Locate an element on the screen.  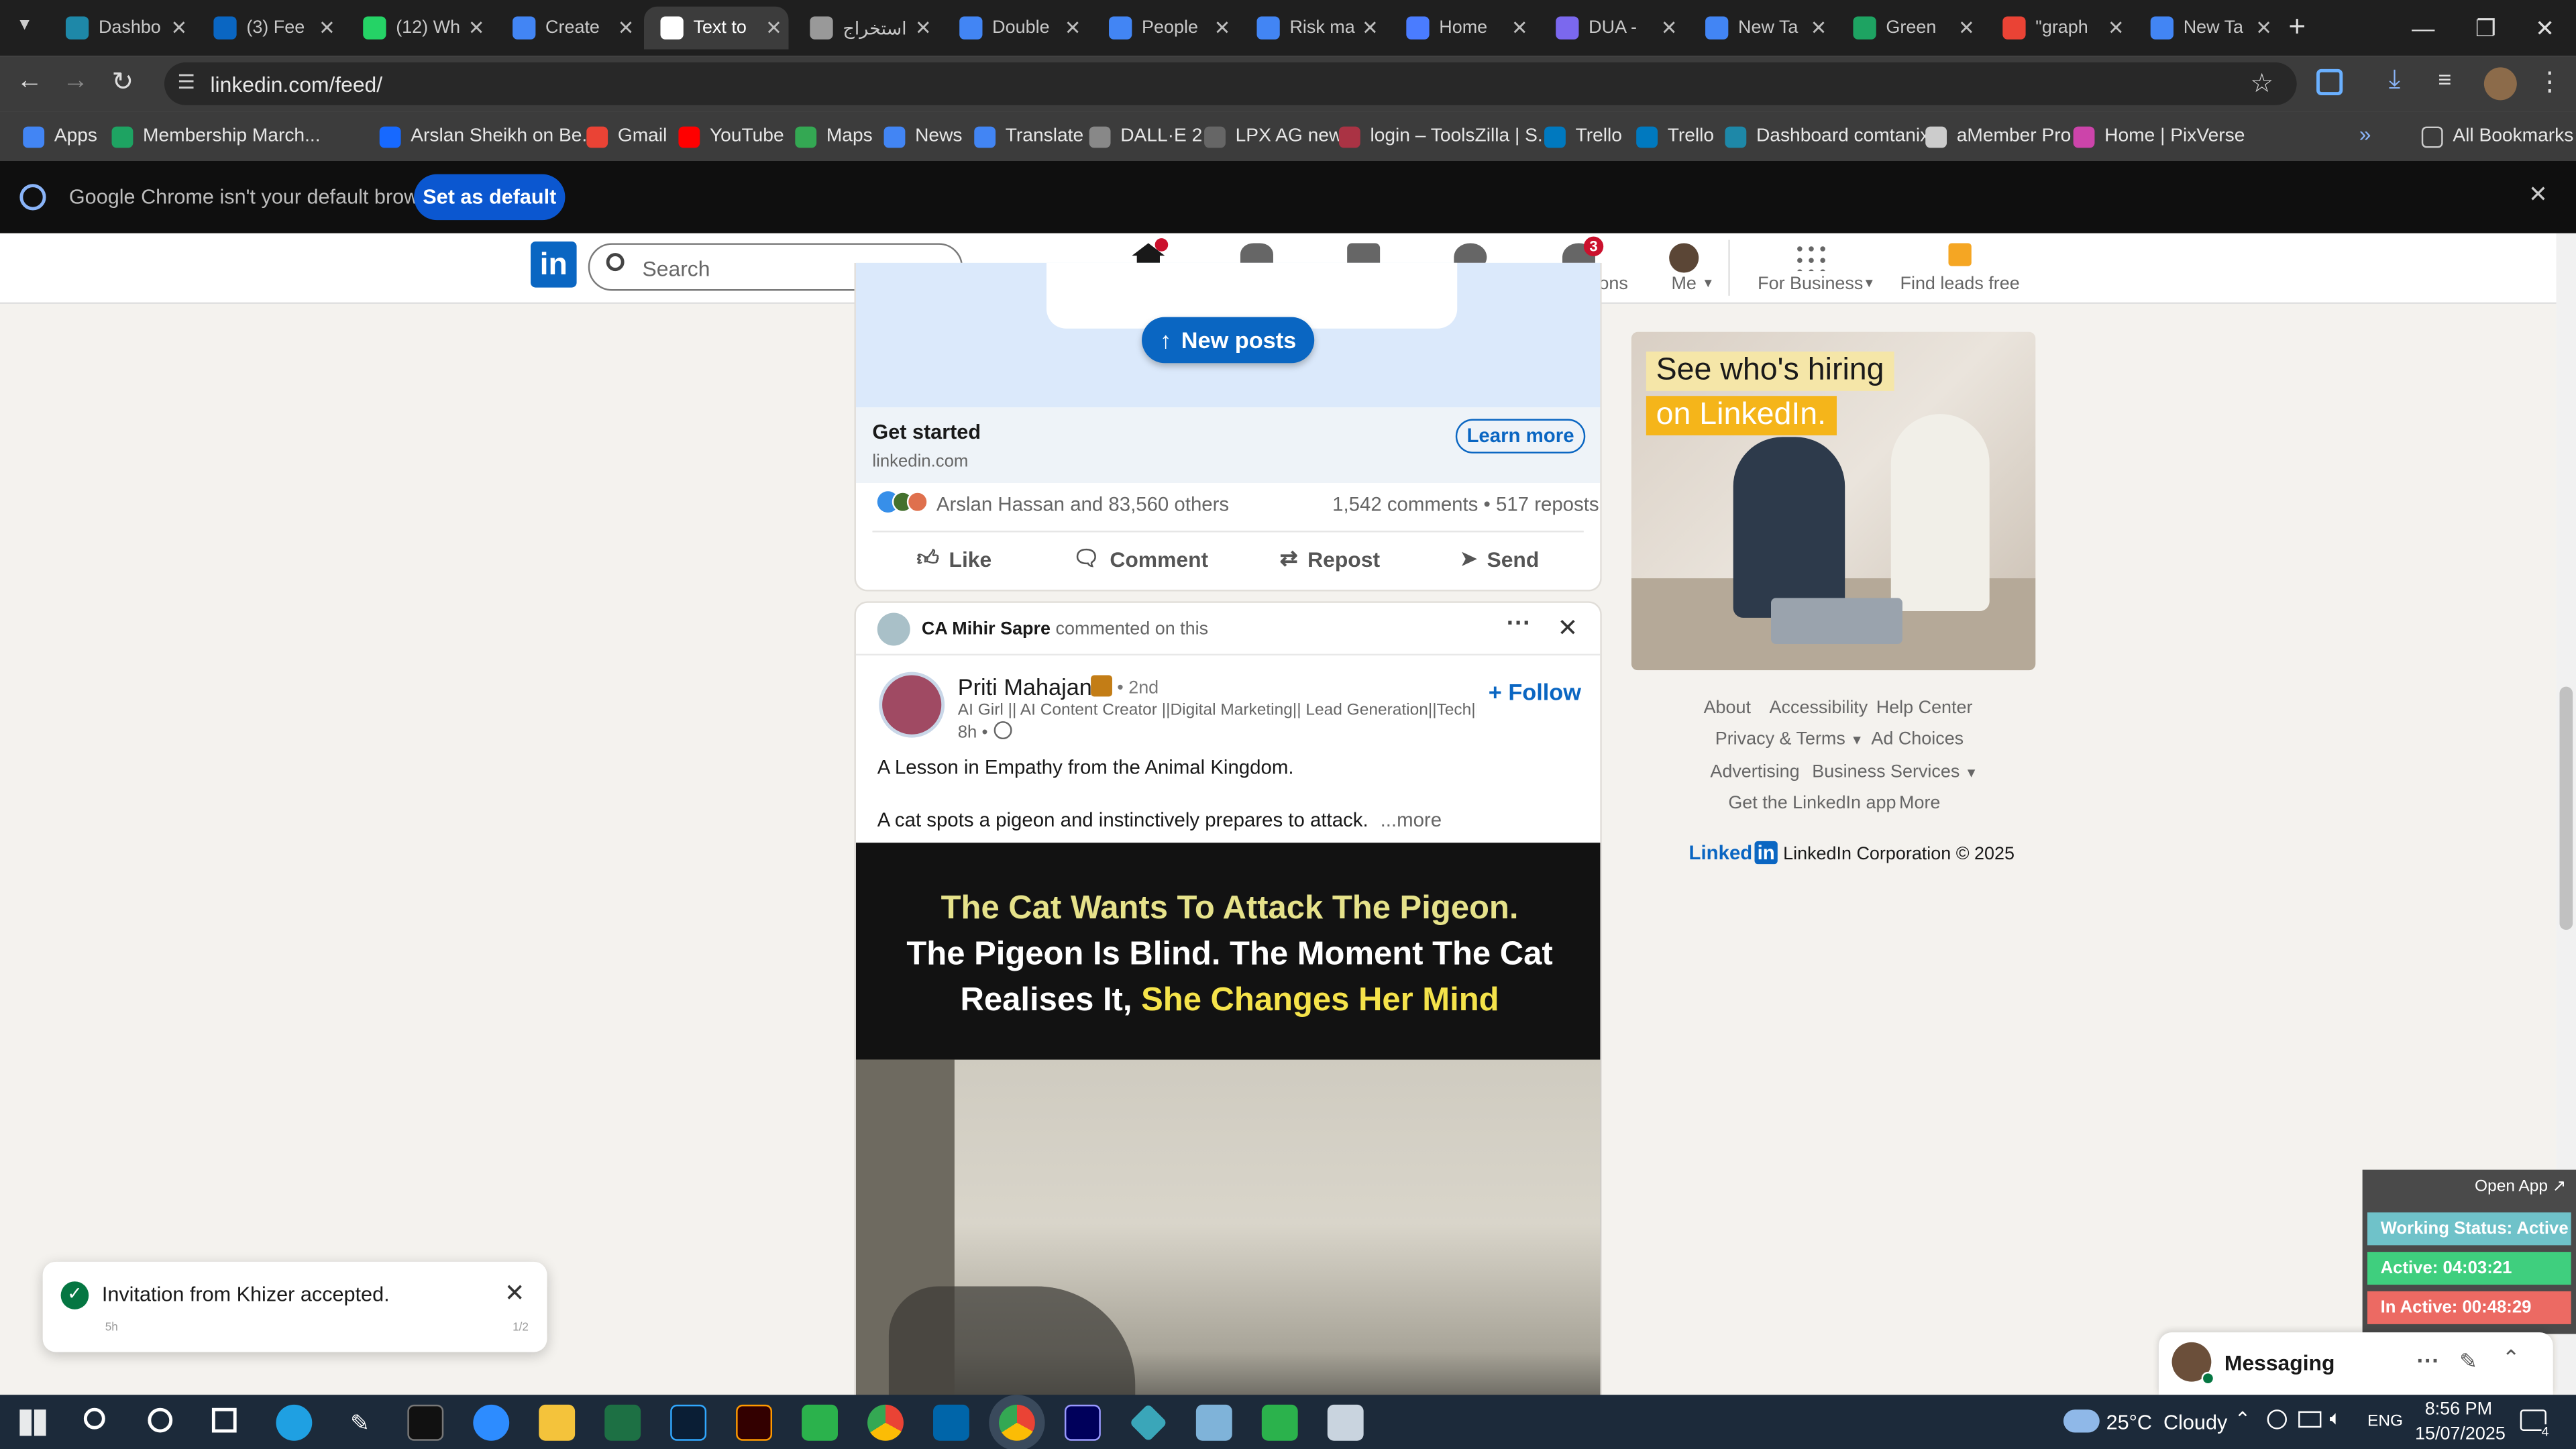
follow-button: + Follow is located at coordinates (1535, 691).